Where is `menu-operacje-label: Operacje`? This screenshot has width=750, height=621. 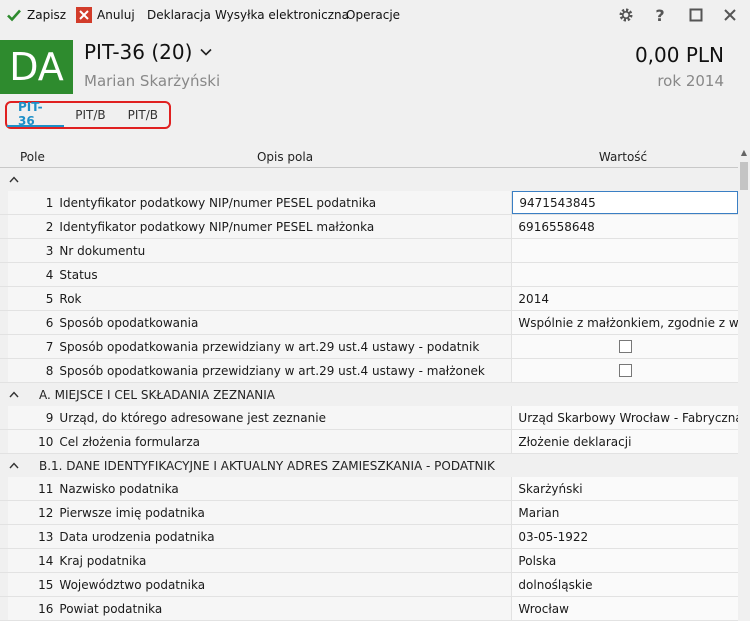 menu-operacje-label: Operacje is located at coordinates (373, 15).